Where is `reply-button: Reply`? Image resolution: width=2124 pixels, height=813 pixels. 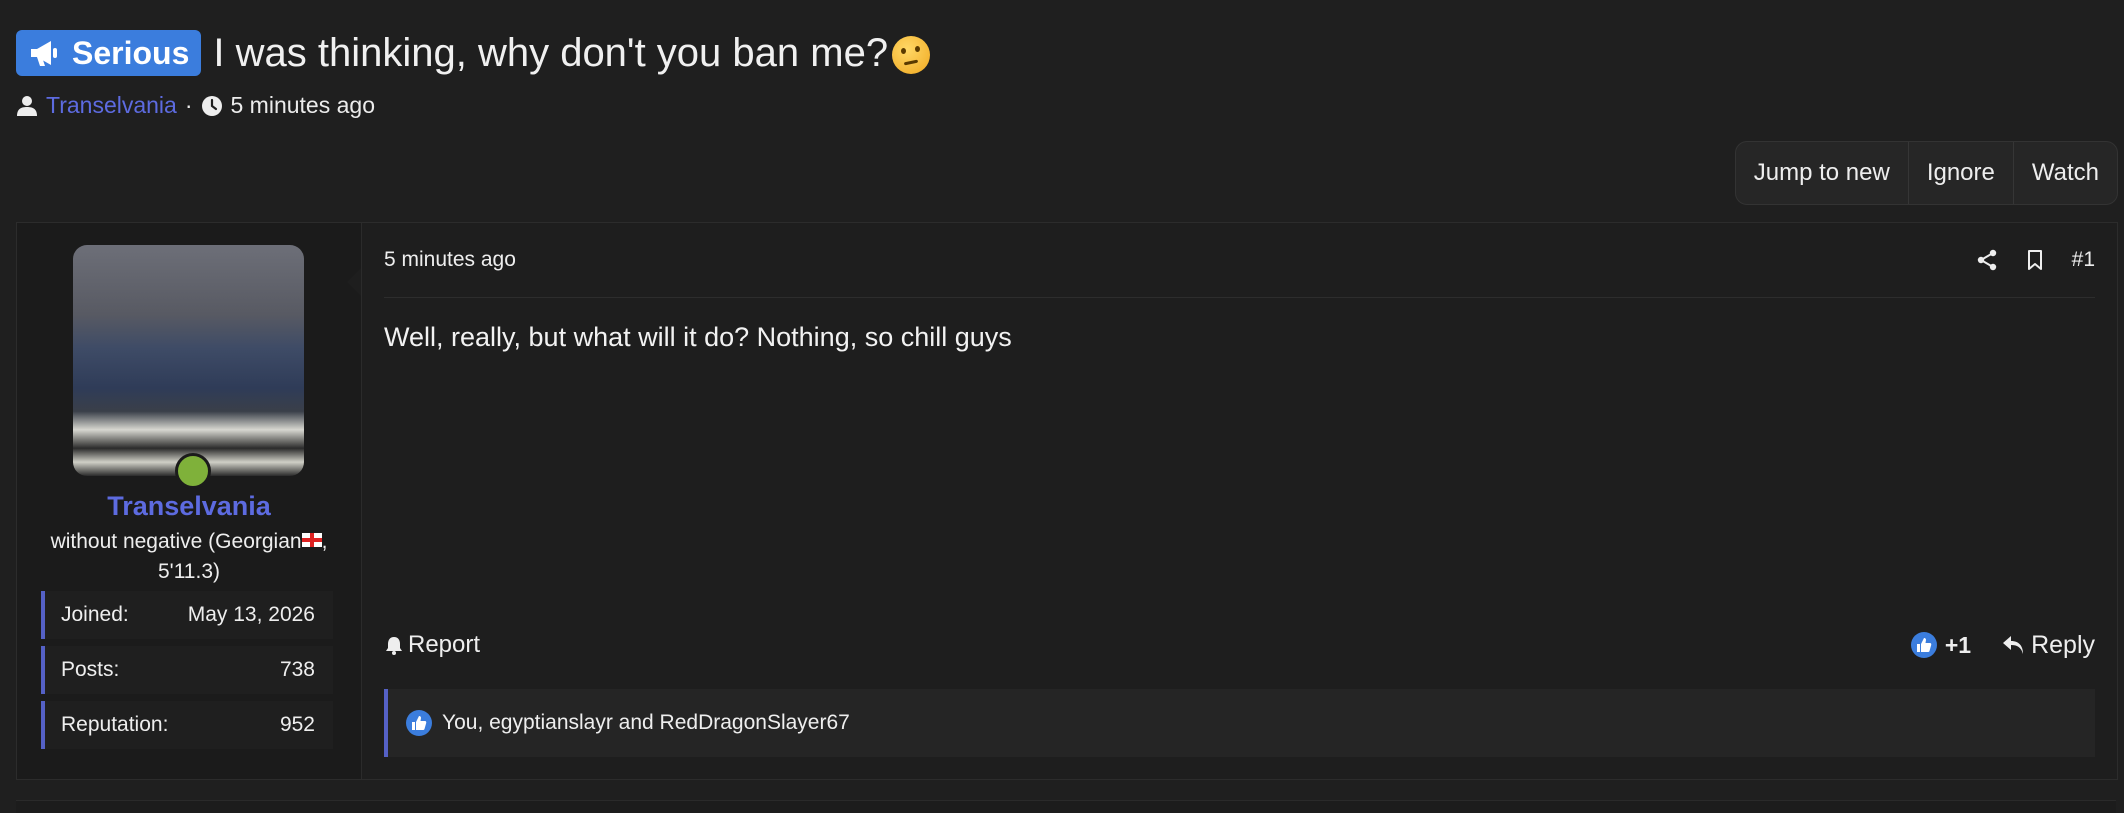
reply-button: Reply is located at coordinates (2048, 645).